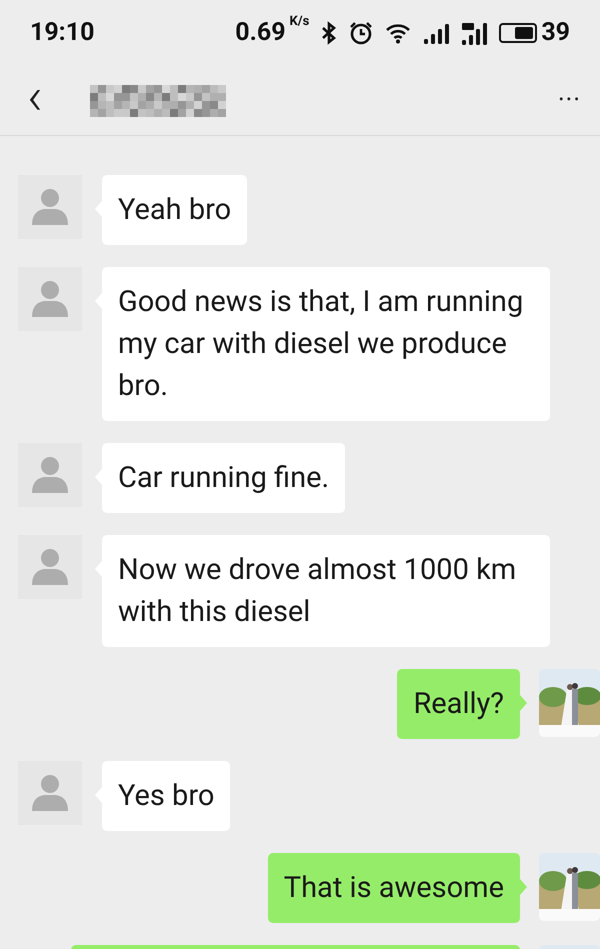  What do you see at coordinates (458, 704) in the screenshot?
I see `message-bubble: Really?` at bounding box center [458, 704].